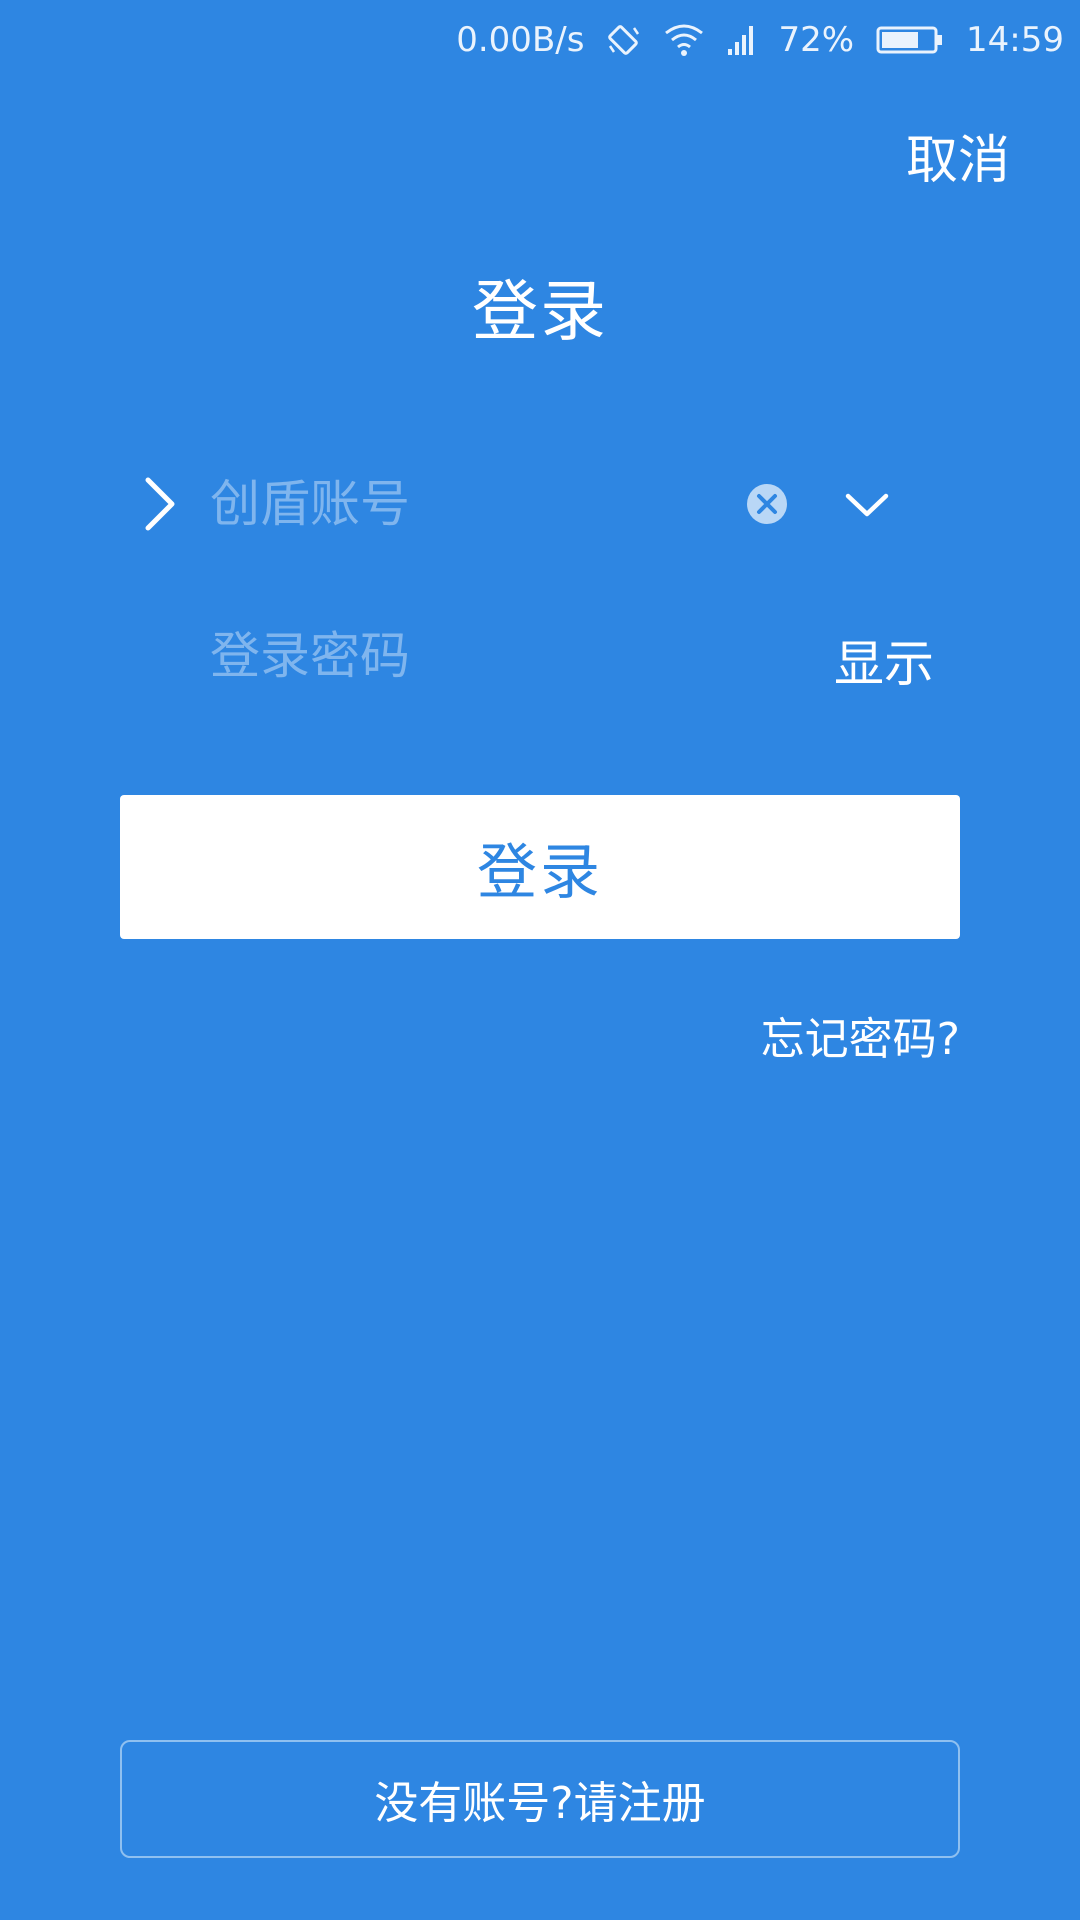 This screenshot has height=1920, width=1080. What do you see at coordinates (450, 656) in the screenshot?
I see `password-input` at bounding box center [450, 656].